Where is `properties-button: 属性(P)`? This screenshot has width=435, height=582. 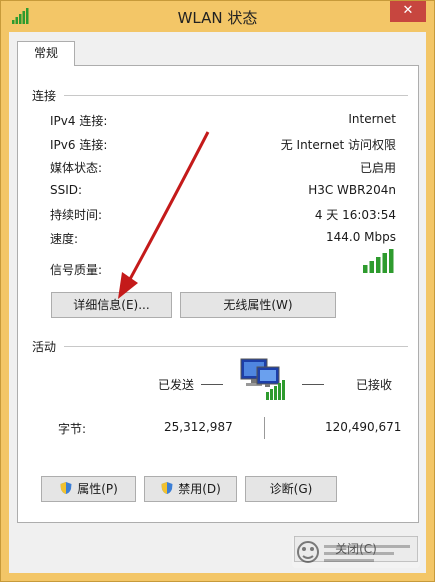 properties-button: 属性(P) is located at coordinates (88, 489).